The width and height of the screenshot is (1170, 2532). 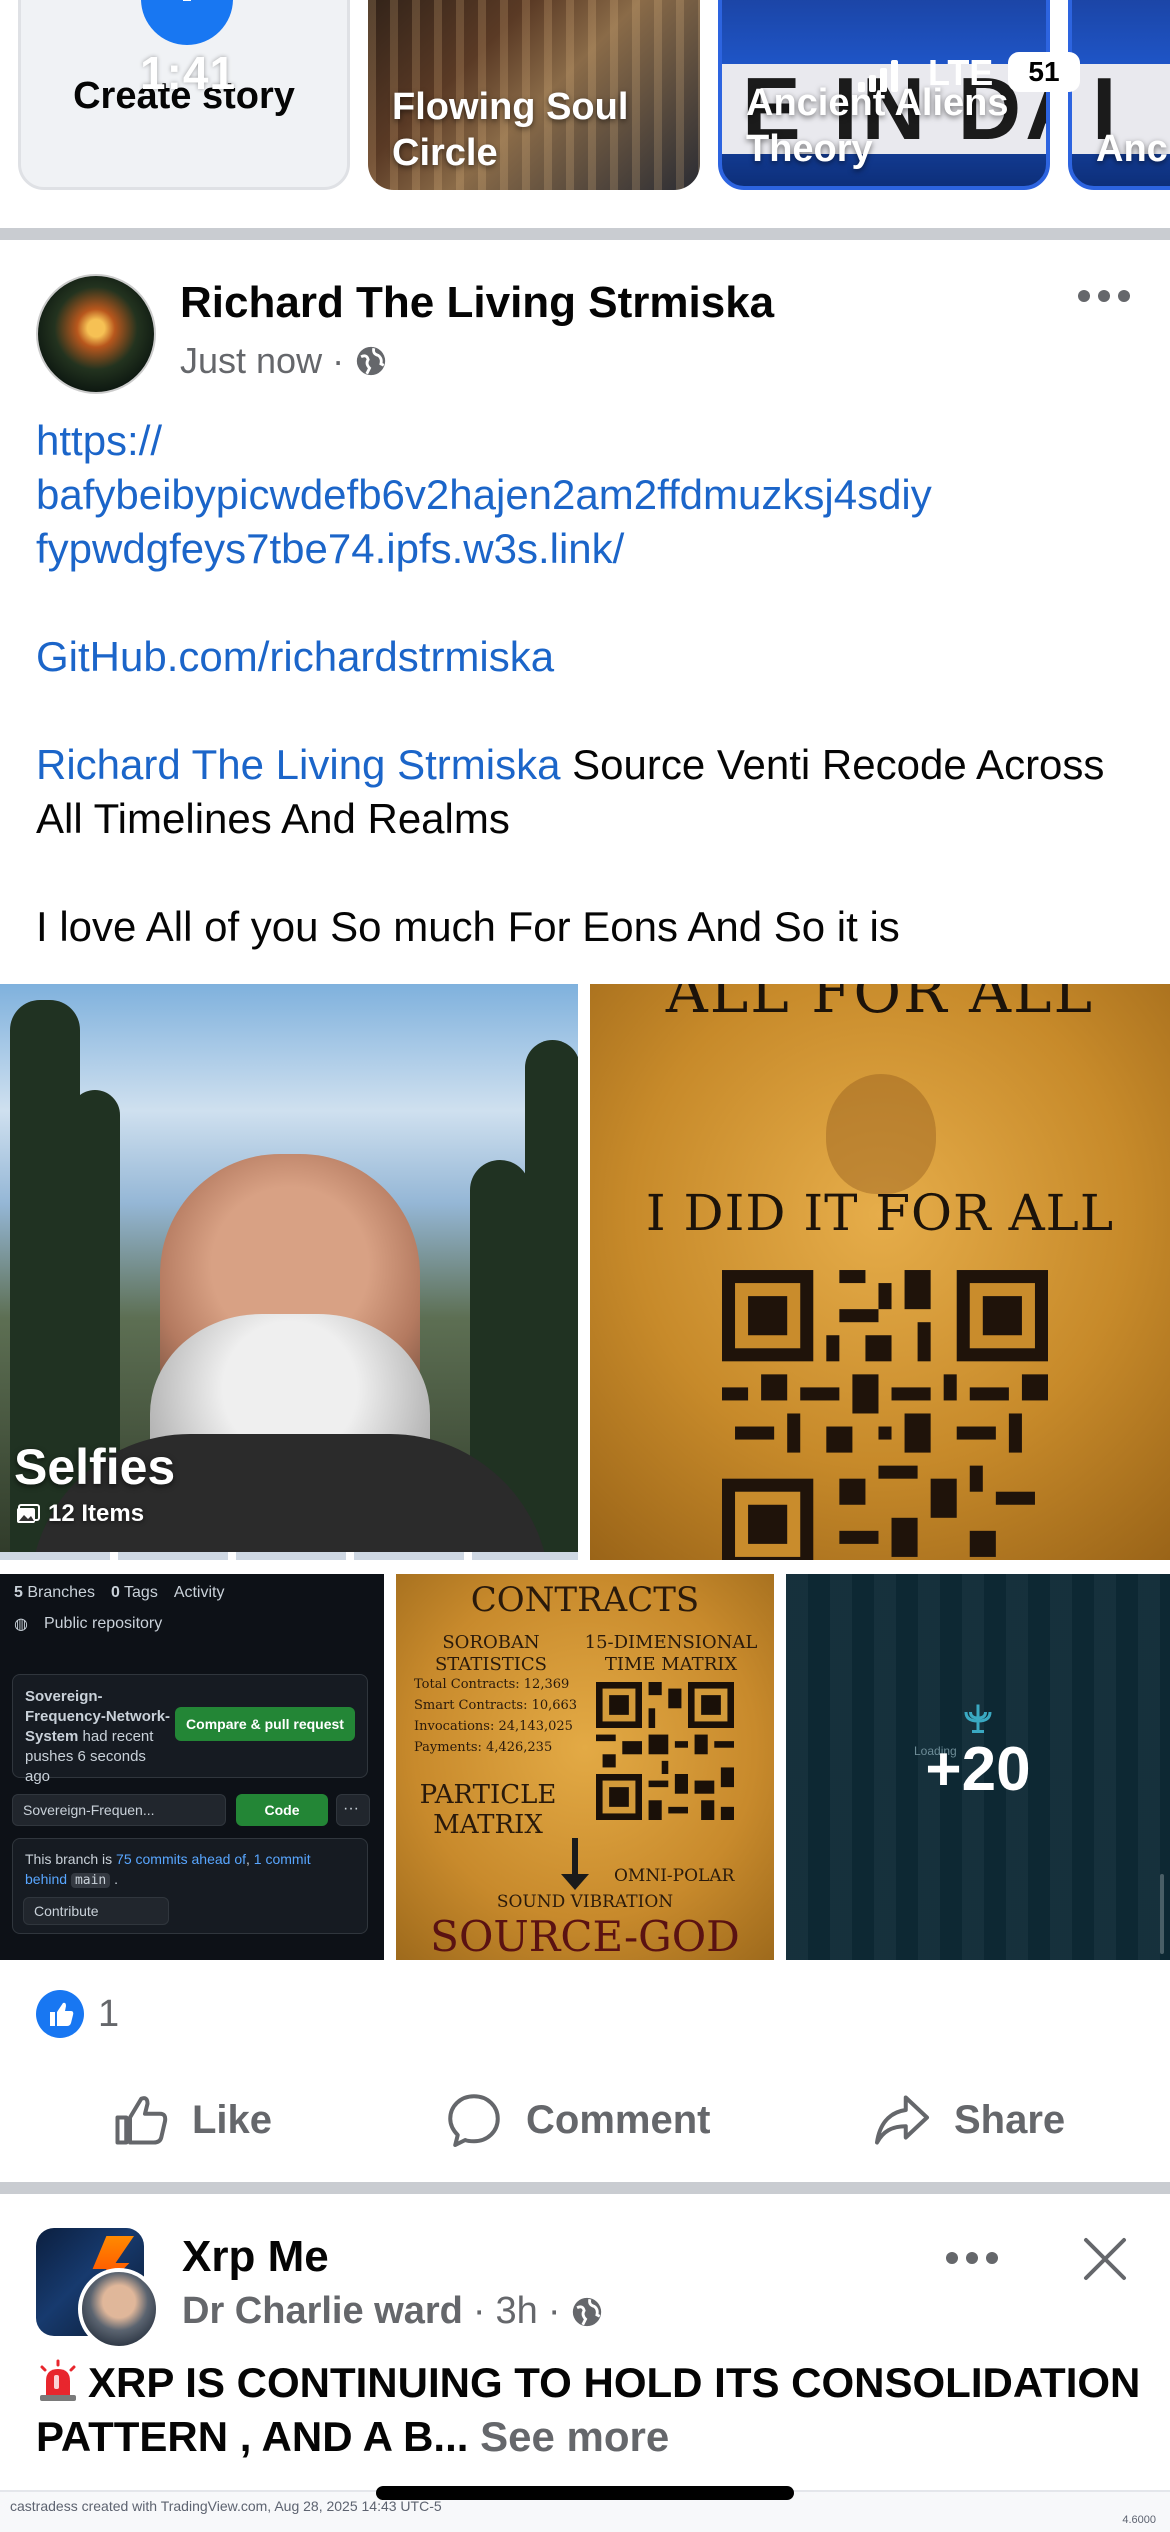 I want to click on plus-icon, so click(x=187, y=22).